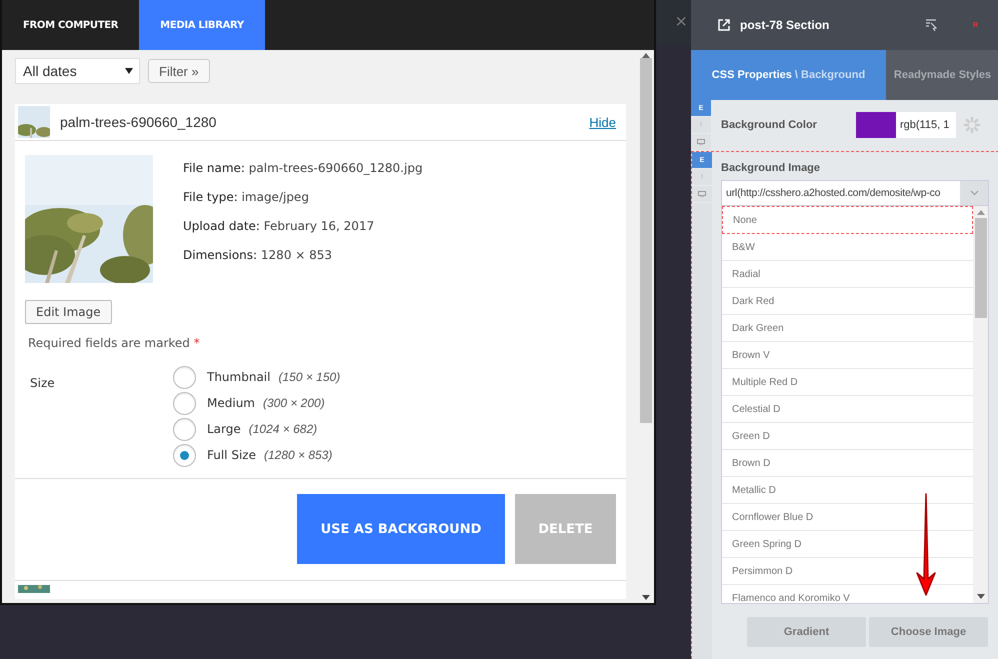  Describe the element at coordinates (972, 125) in the screenshot. I see `spinner-icon` at that location.